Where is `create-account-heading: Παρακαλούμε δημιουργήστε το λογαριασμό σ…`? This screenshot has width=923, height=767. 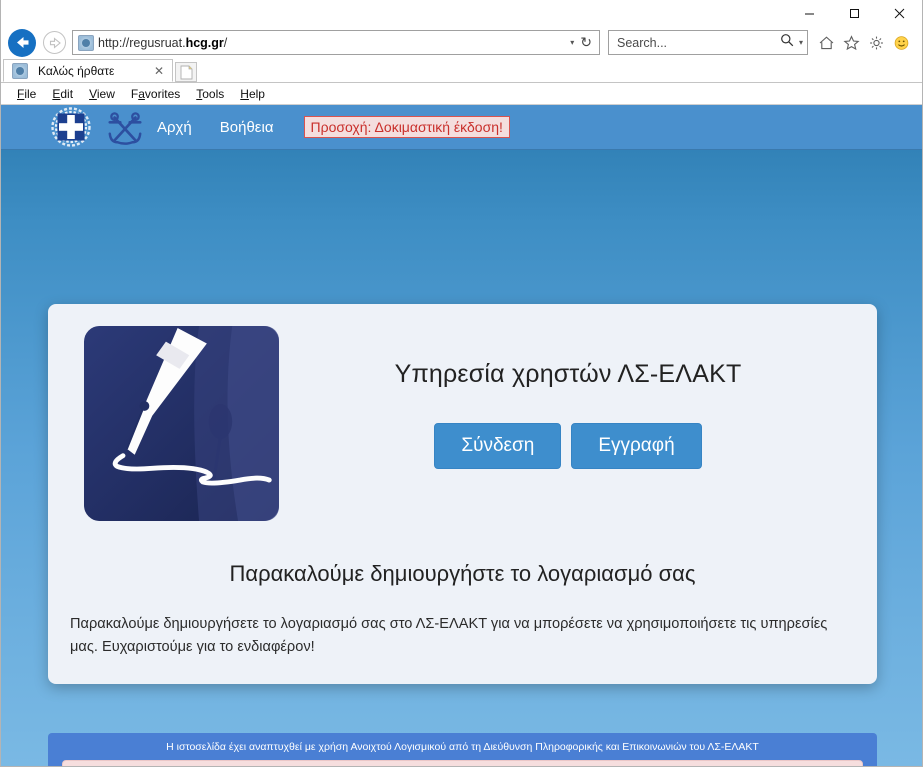 create-account-heading: Παρακαλούμε δημιουργήστε το λογαριασμό σ… is located at coordinates (462, 573).